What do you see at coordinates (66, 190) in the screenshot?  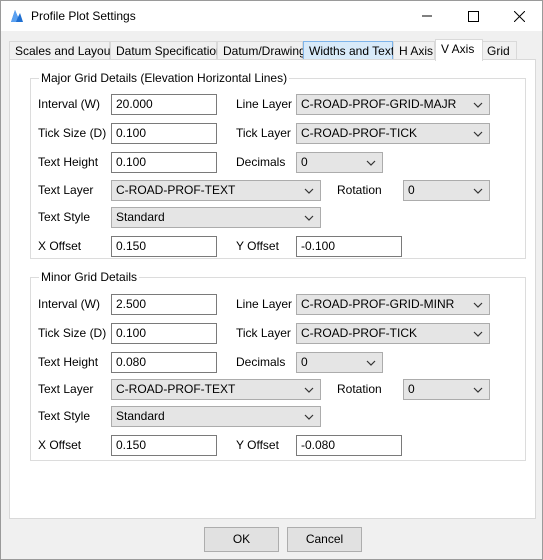 I see `major-text-layer-label: Text Layer` at bounding box center [66, 190].